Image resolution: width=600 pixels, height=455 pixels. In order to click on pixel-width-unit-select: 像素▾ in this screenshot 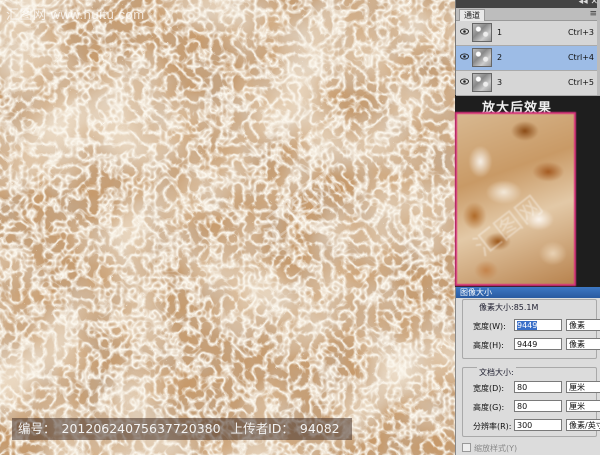, I will do `click(583, 325)`.